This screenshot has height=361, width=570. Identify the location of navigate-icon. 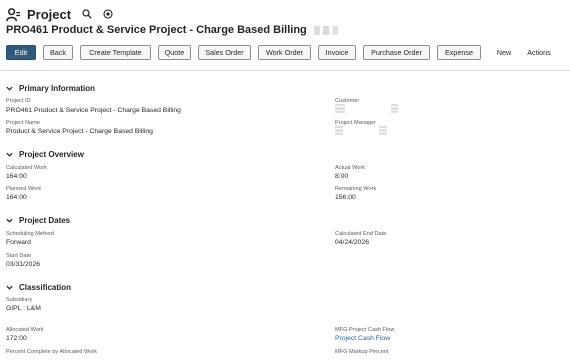
(108, 14).